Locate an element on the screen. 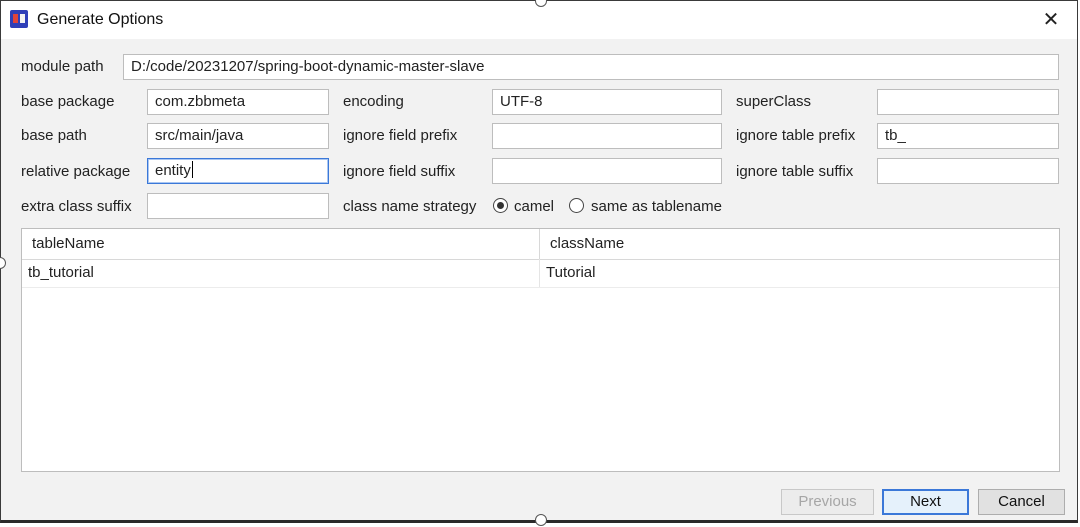 This screenshot has height=527, width=1080. ignore-field-prefix-field is located at coordinates (607, 136).